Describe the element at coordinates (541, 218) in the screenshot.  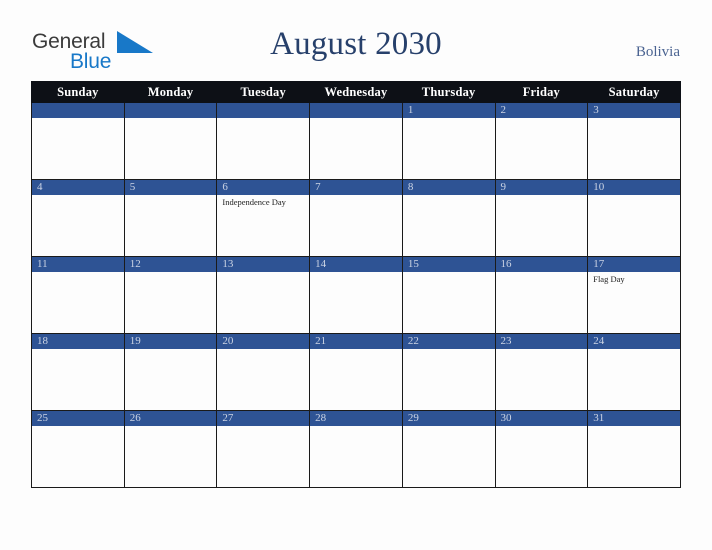
I see `calendar-day-cell: 9` at that location.